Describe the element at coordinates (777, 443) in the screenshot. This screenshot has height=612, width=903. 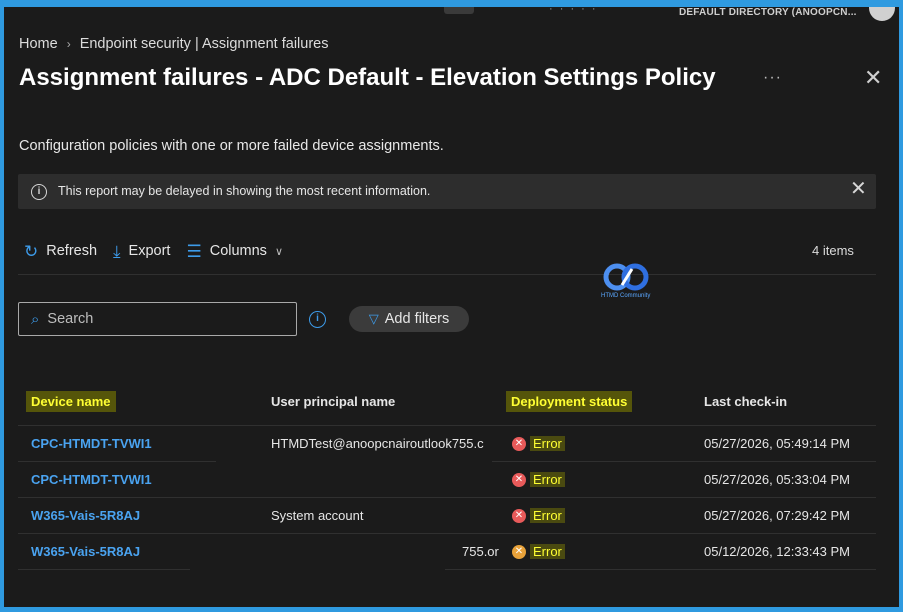
I see `checkin-cell: 05/27/2026, 05:49:14 PM` at that location.